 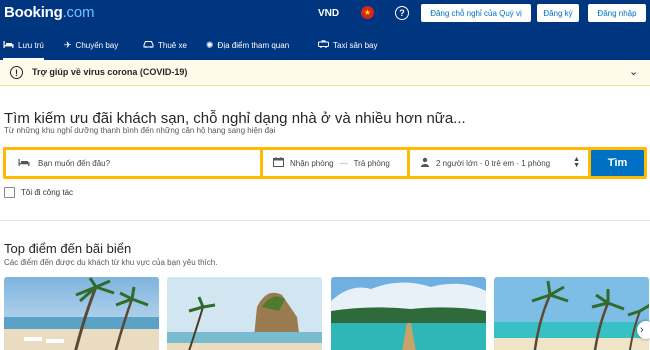 What do you see at coordinates (323, 45) in the screenshot?
I see `taxi-icon` at bounding box center [323, 45].